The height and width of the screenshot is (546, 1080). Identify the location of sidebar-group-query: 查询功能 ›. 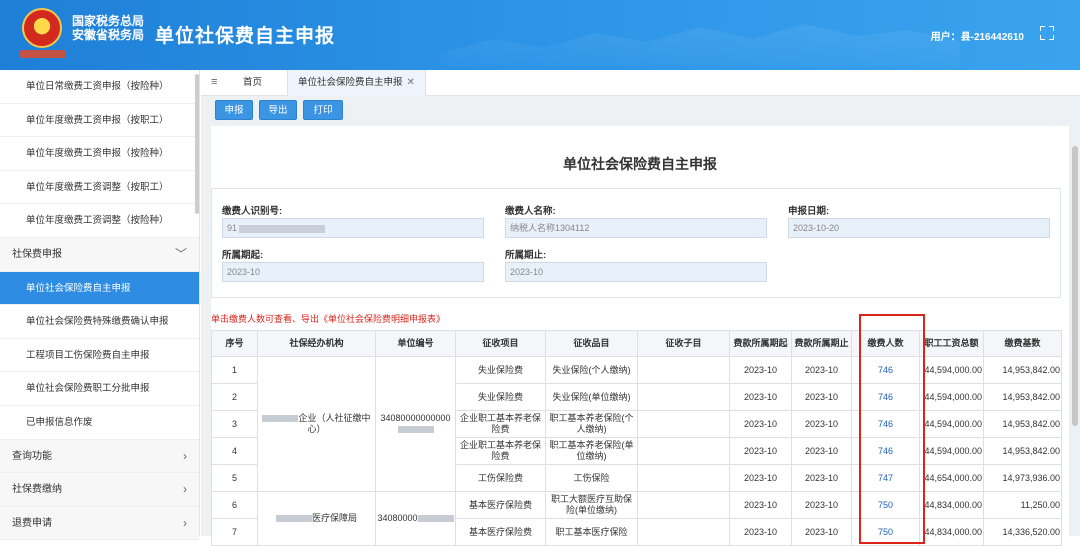
(99, 456).